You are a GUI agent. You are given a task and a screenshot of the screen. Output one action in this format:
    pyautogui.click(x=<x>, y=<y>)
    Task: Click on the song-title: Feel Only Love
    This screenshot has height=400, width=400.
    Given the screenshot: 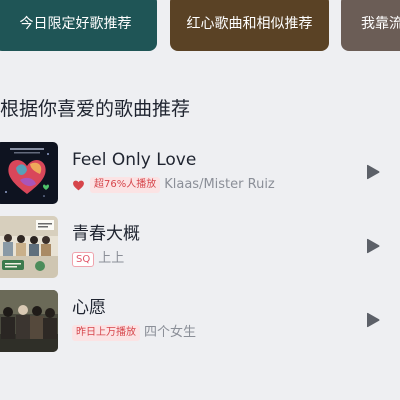 What is the action you would take?
    pyautogui.click(x=134, y=160)
    